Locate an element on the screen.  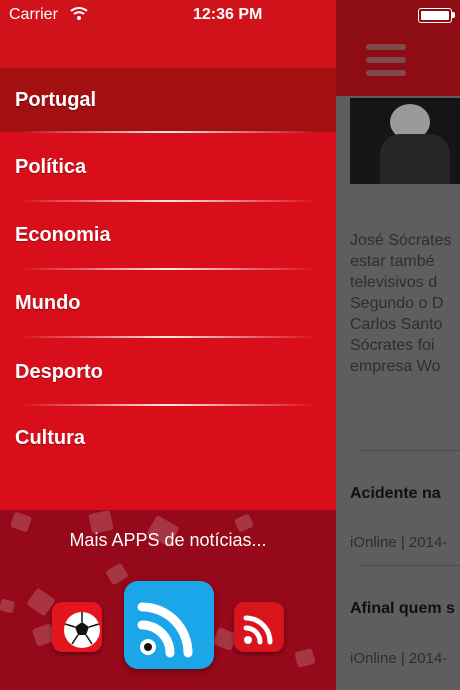
menu-item-politica: Política is located at coordinates (168, 167).